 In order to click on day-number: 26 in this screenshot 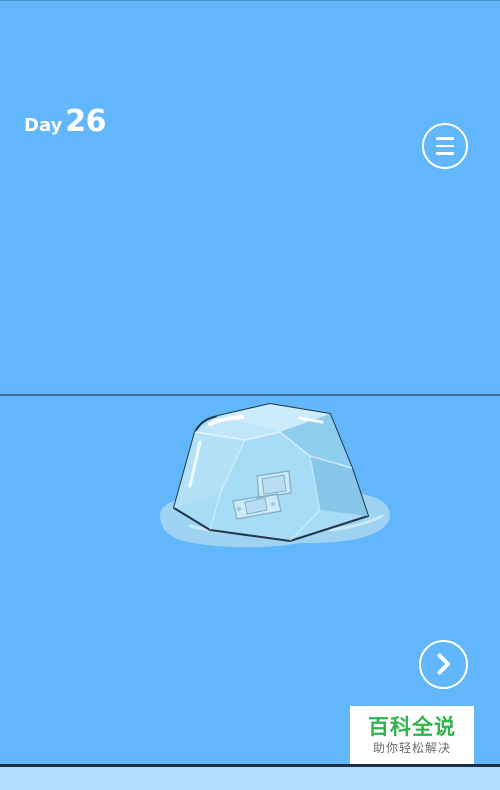, I will do `click(86, 121)`.